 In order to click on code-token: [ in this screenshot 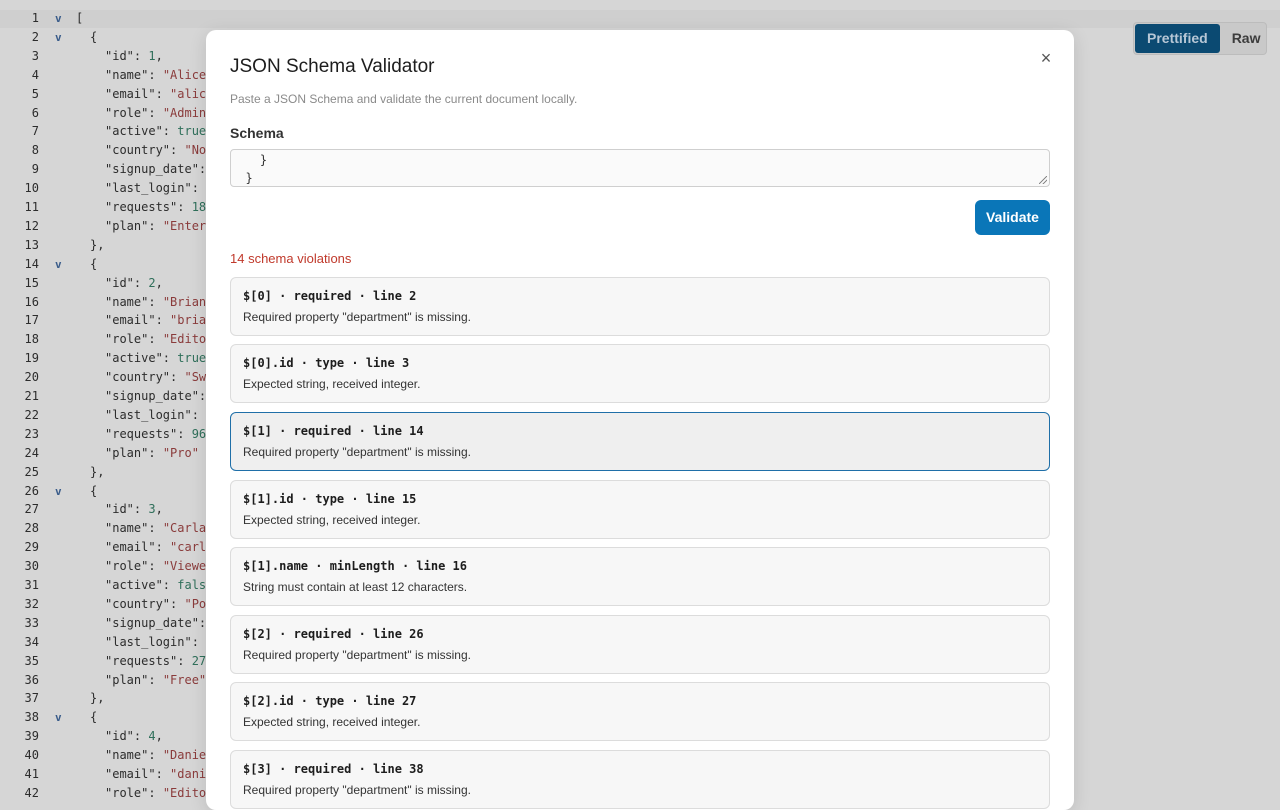, I will do `click(80, 18)`.